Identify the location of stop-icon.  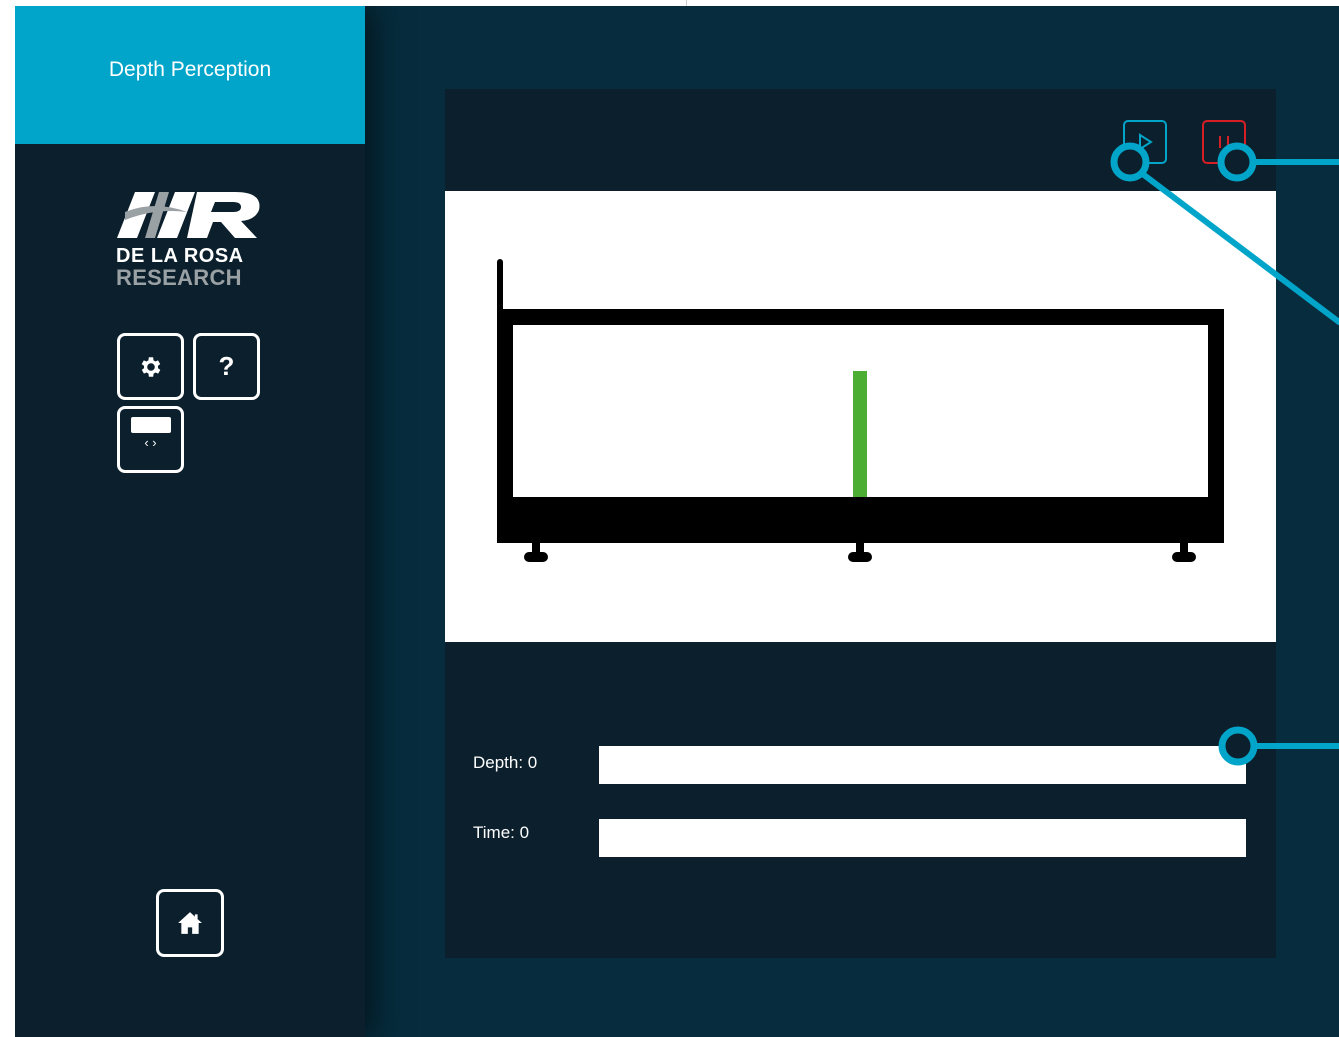
(1224, 142).